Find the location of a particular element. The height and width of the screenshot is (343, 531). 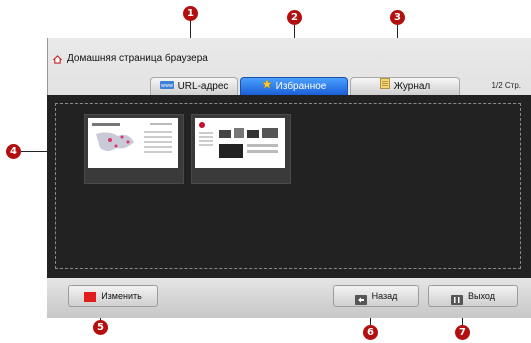

callout-7: 7 is located at coordinates (462, 332).